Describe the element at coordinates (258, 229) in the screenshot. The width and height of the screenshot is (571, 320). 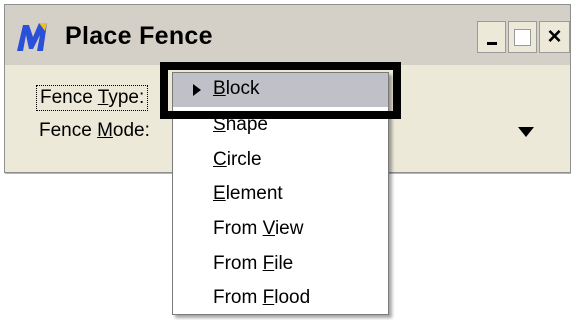
I see `menu-item-from-view: From View` at that location.